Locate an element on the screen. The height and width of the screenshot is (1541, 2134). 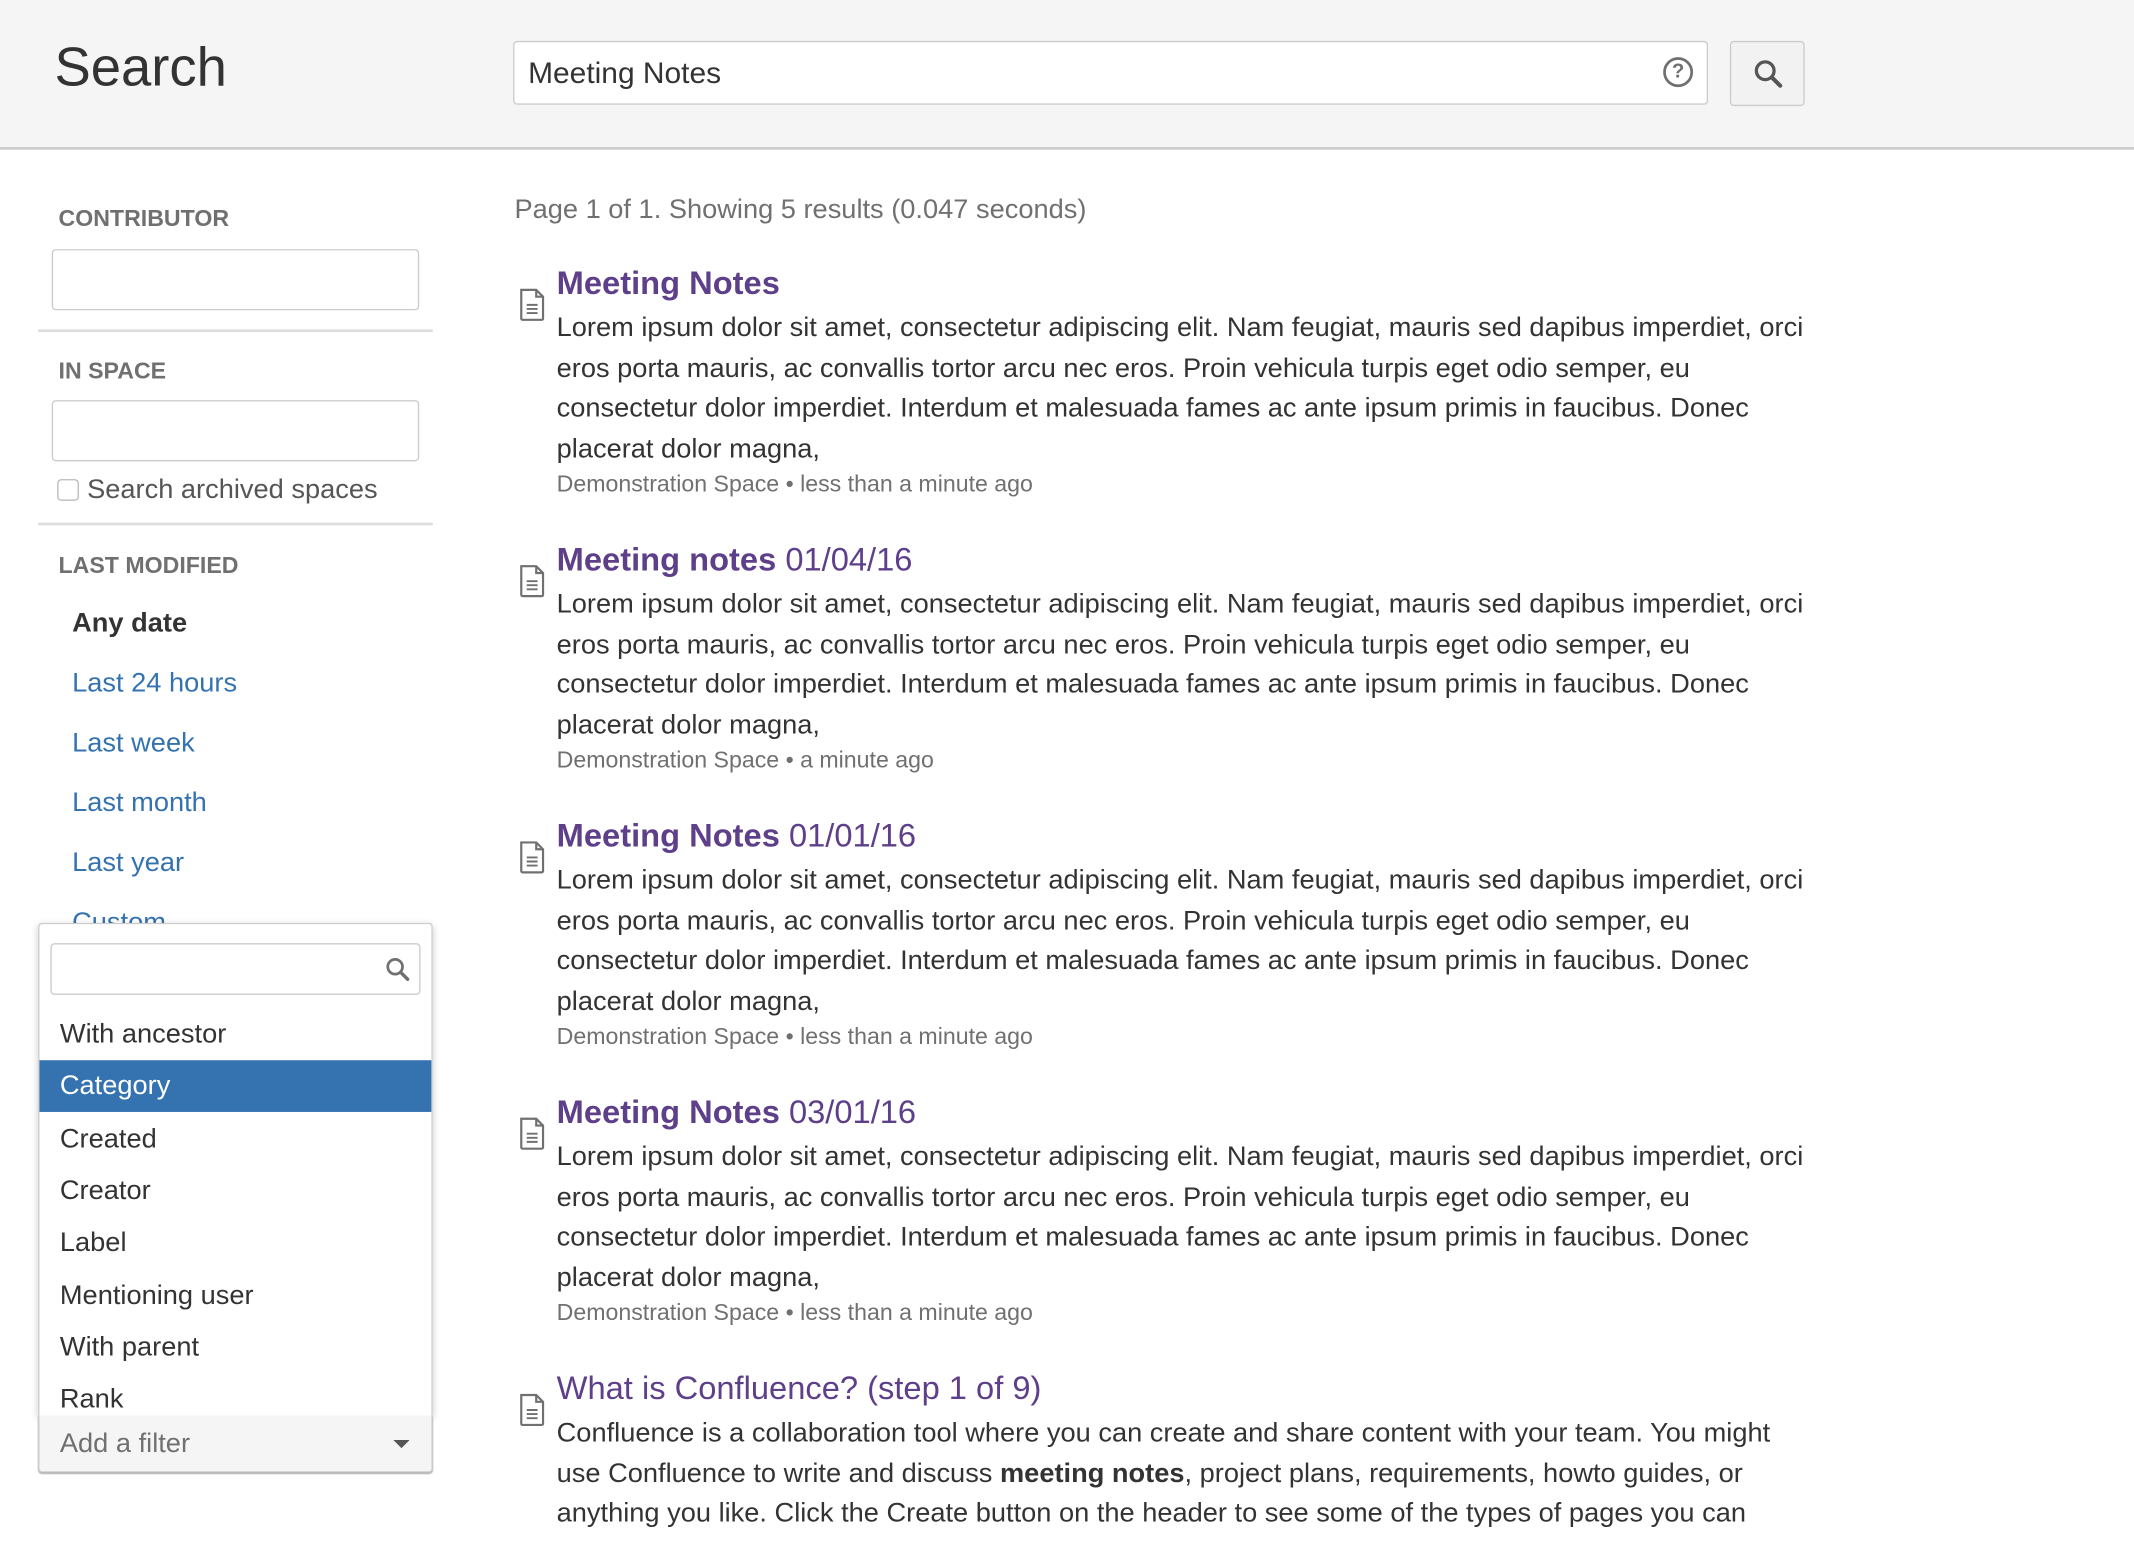
in-space-label: IN SPACE is located at coordinates (112, 370).